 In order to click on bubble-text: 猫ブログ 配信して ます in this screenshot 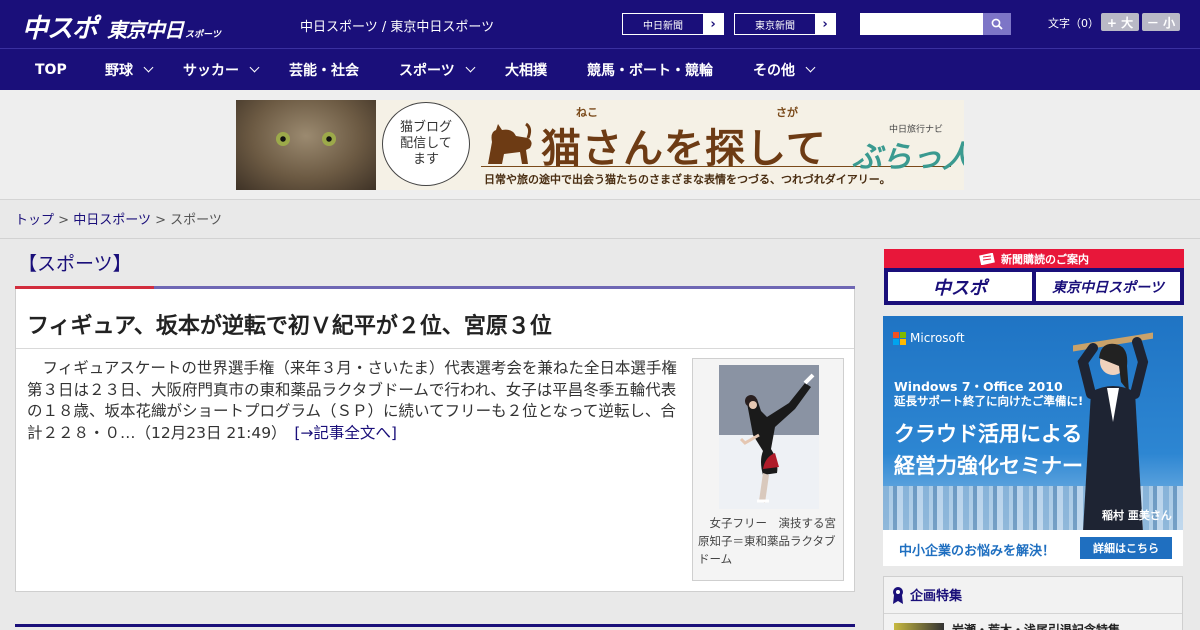, I will do `click(425, 143)`.